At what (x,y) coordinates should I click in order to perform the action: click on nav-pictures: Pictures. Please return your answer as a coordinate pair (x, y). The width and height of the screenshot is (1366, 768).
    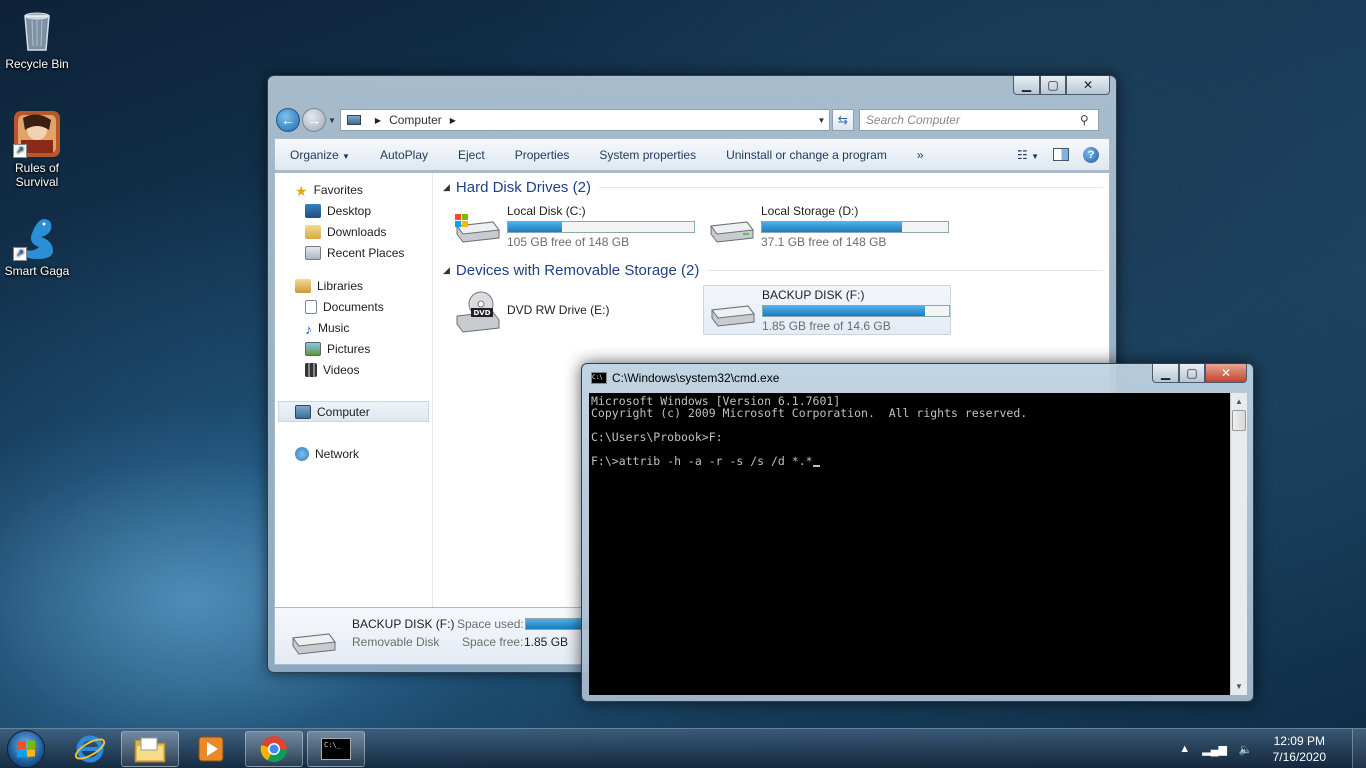
    Looking at the image, I should click on (353, 348).